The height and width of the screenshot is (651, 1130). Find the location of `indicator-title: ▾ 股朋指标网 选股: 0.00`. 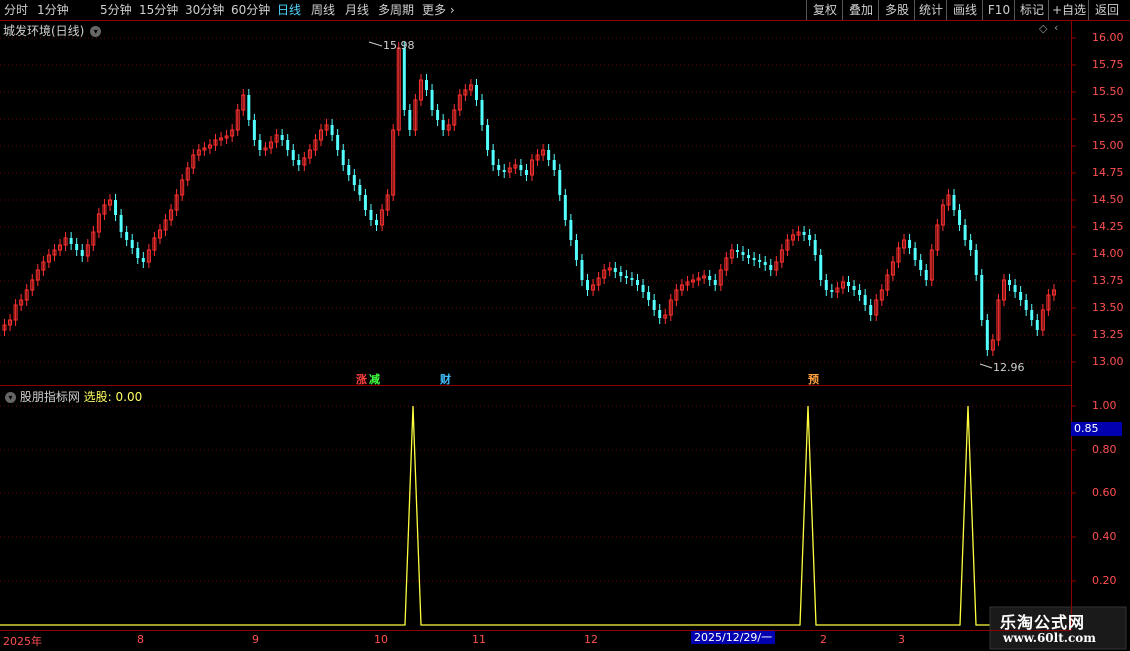

indicator-title: ▾ 股朋指标网 选股: 0.00 is located at coordinates (72, 396).